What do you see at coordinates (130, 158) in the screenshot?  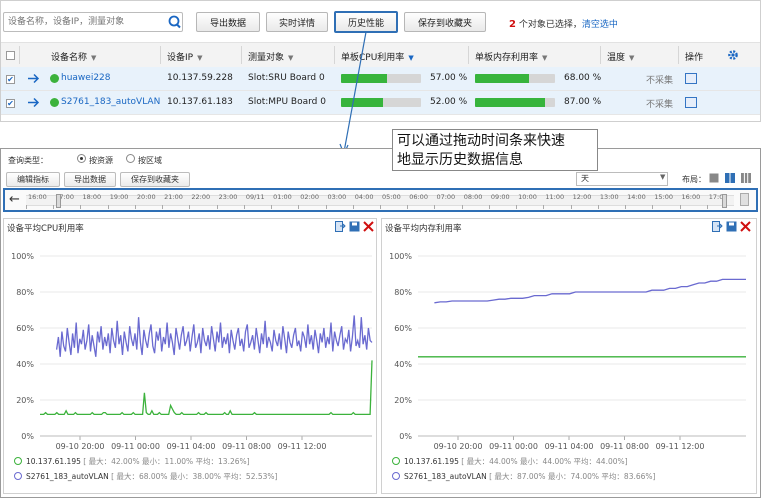 I see `radio-by-region` at bounding box center [130, 158].